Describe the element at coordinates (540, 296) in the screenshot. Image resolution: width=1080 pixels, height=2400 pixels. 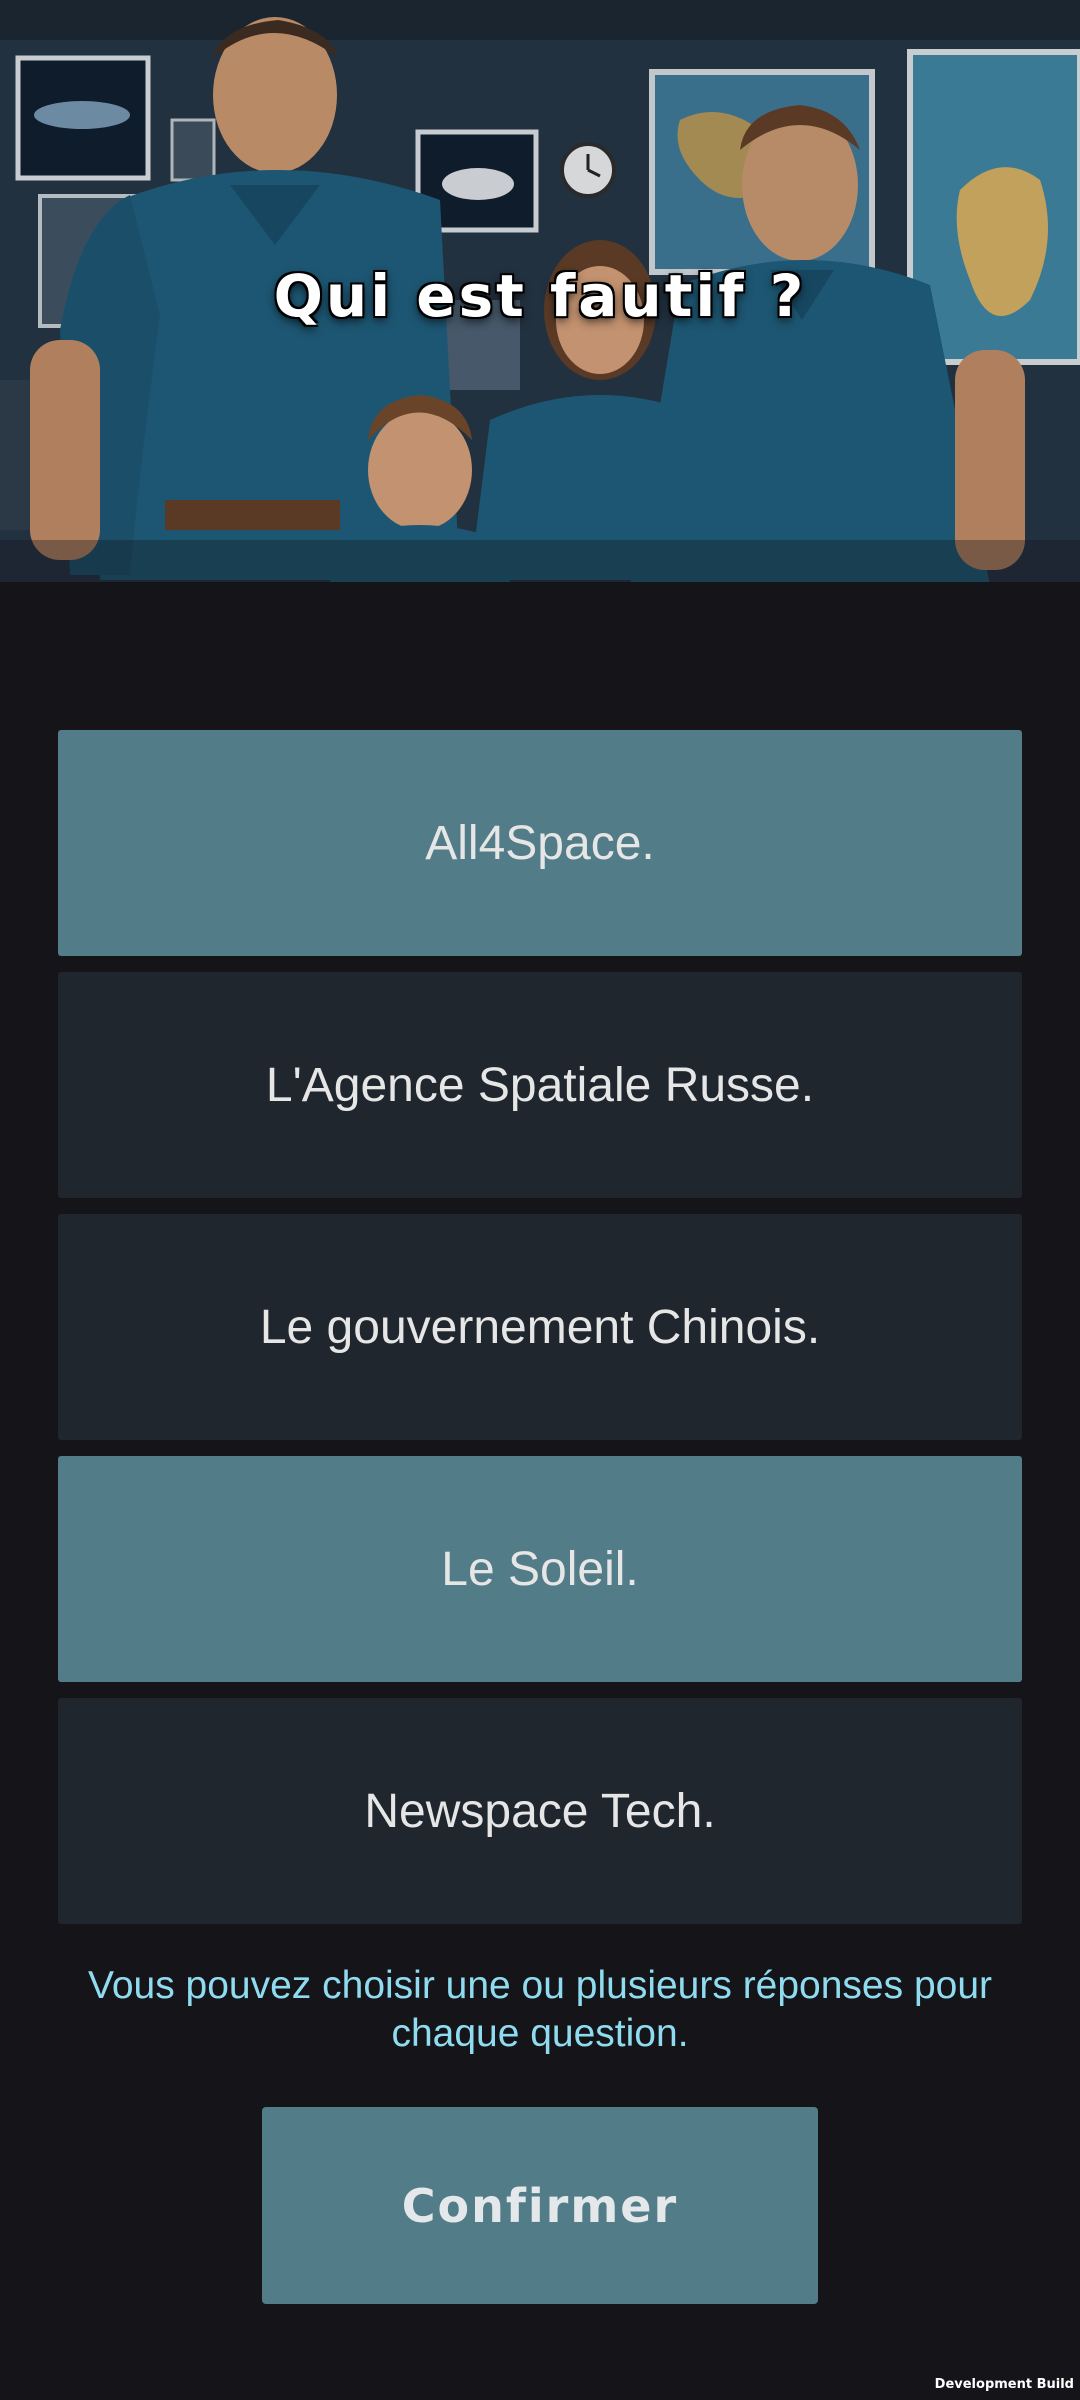
I see `question-title: Qui est fautif ?` at that location.